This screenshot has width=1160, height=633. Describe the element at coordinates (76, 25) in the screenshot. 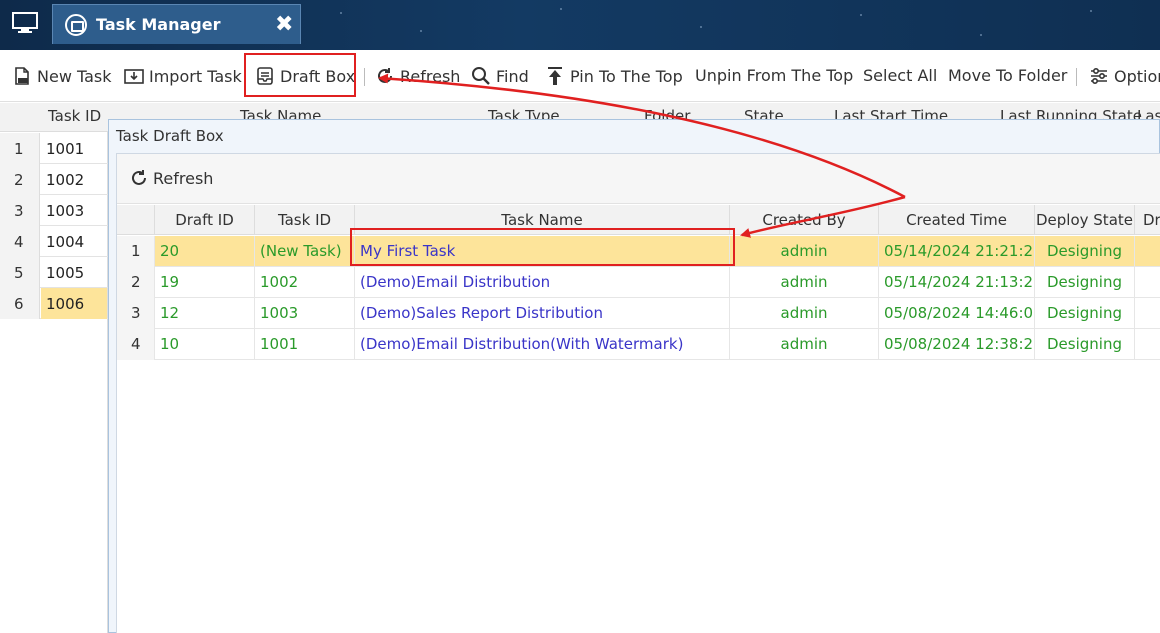

I see `task-manager-icon` at that location.